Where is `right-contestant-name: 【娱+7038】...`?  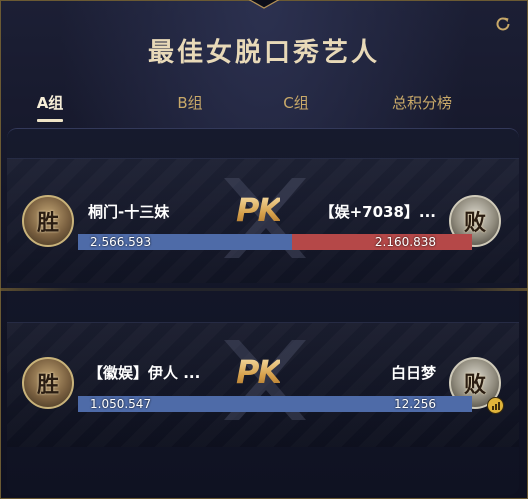 right-contestant-name: 【娱+7038】... is located at coordinates (378, 211).